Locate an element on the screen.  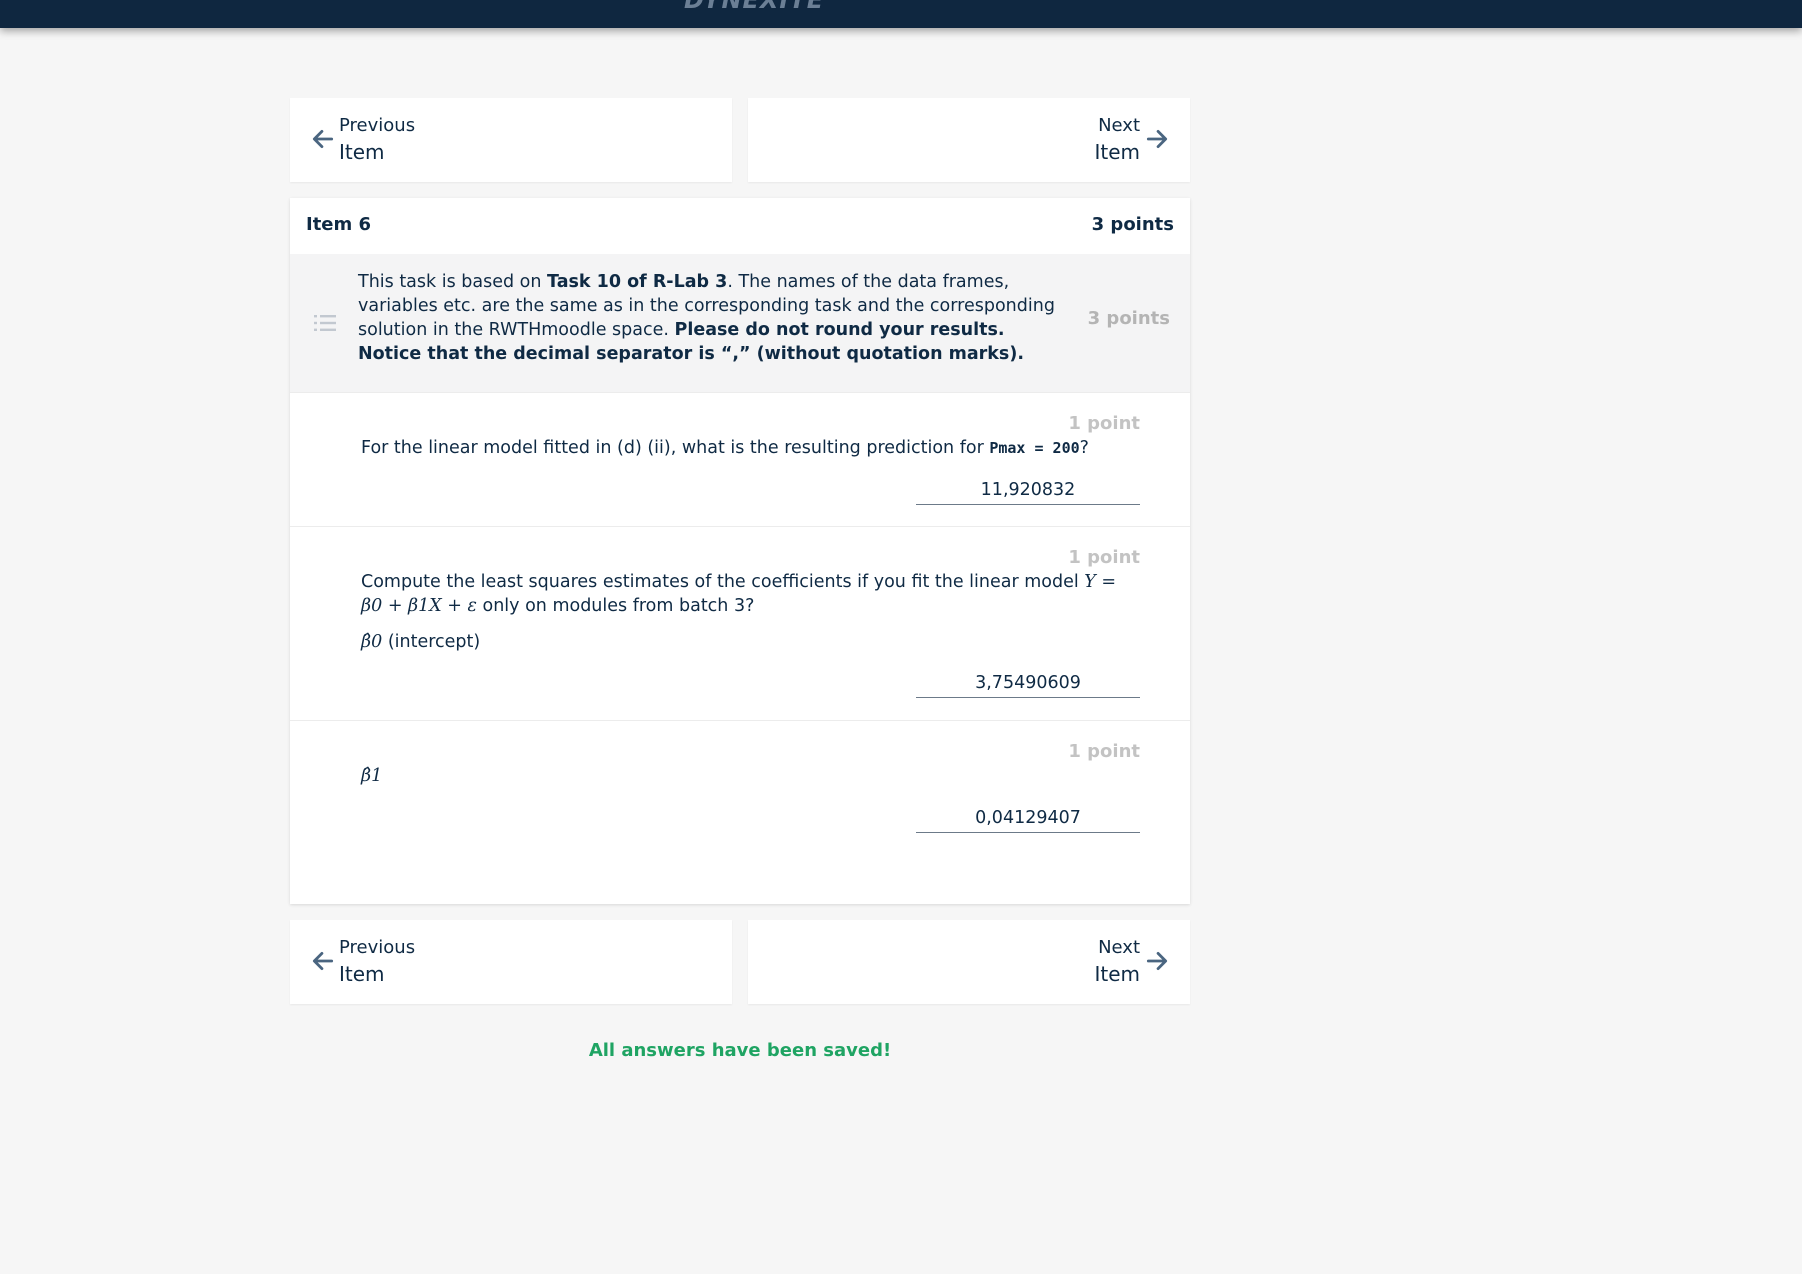
intercept-label: β̂0 (intercept) is located at coordinates (421, 642).